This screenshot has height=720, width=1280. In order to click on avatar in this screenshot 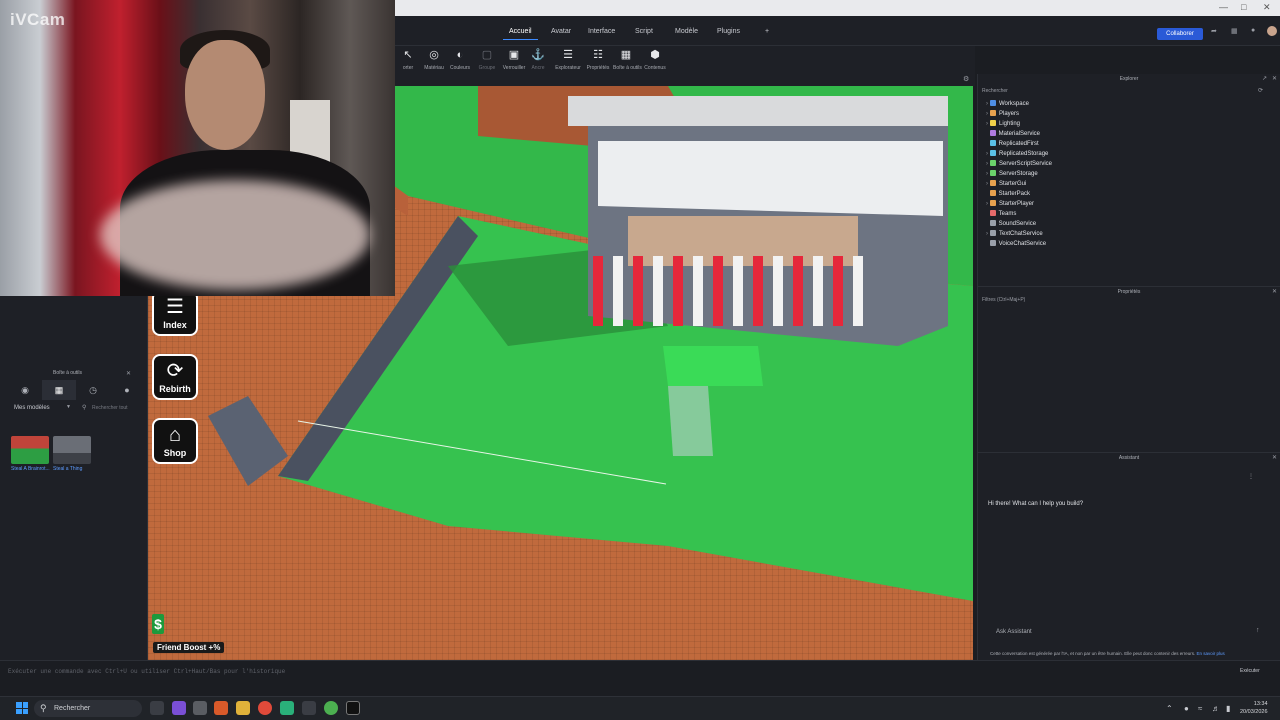, I will do `click(1272, 31)`.